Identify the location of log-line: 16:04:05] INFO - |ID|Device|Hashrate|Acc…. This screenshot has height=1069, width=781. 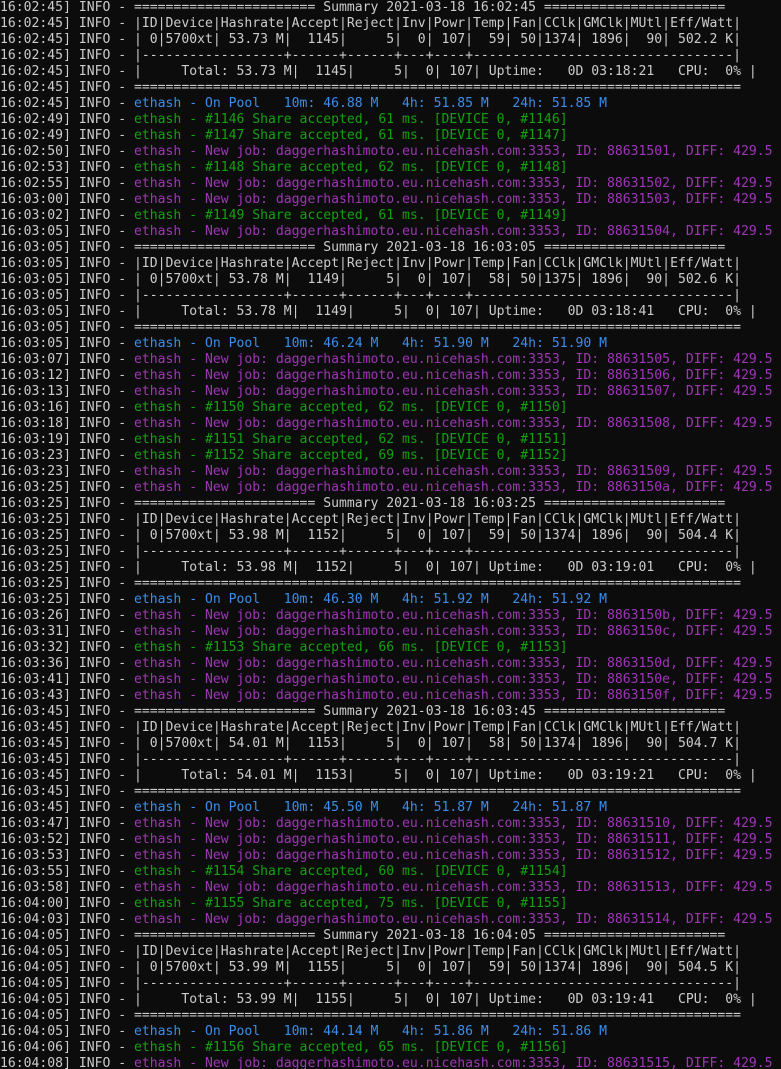
(390, 952).